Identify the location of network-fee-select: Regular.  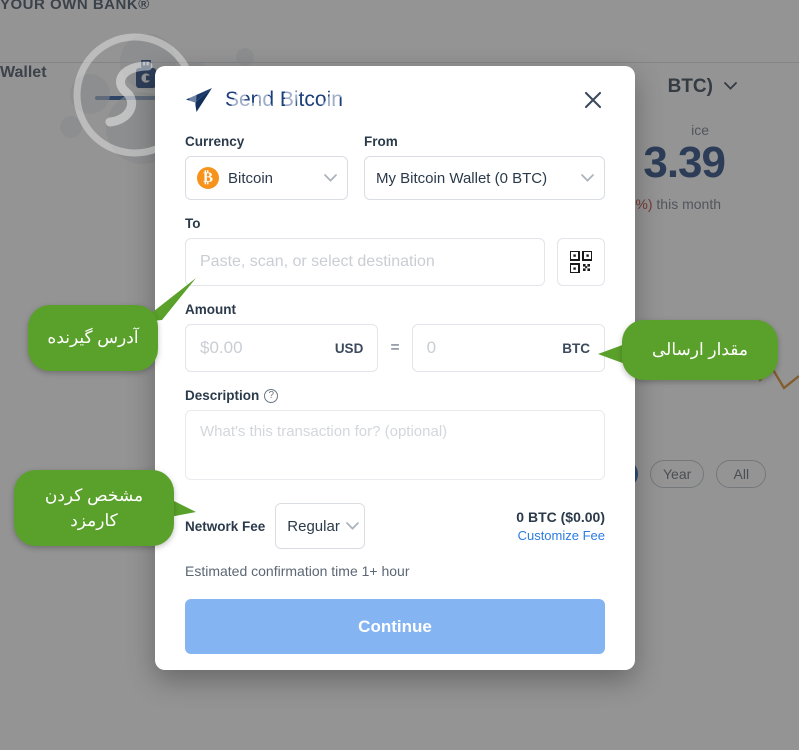
(320, 526).